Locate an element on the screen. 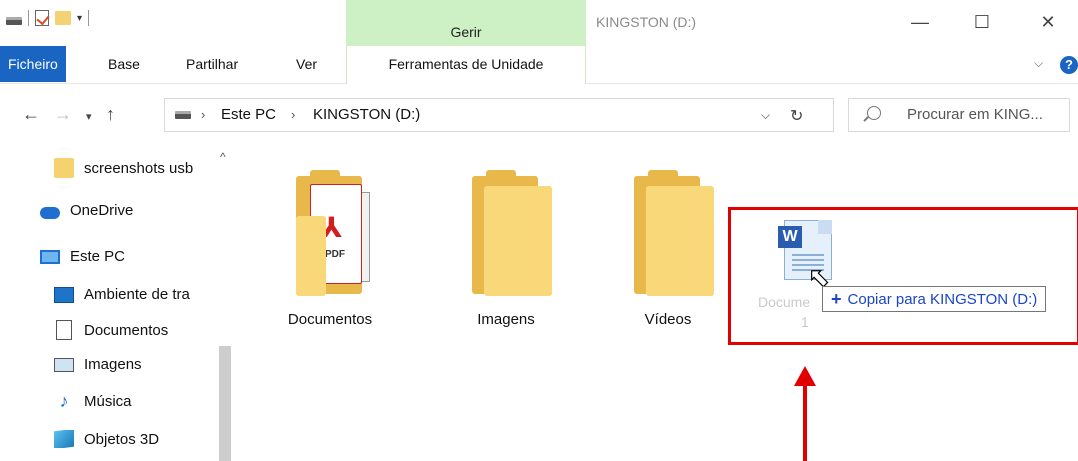  sidebar-item-label: Este PC is located at coordinates (98, 256).